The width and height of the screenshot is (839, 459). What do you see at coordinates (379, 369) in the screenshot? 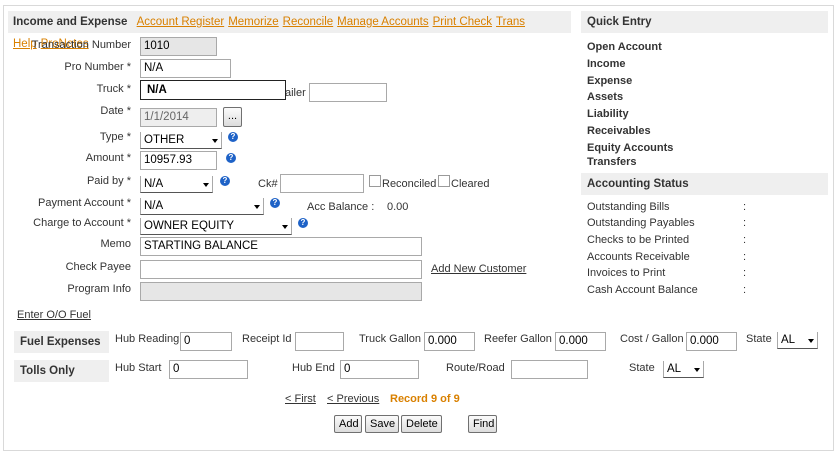
I see `hub-end-input: 0` at bounding box center [379, 369].